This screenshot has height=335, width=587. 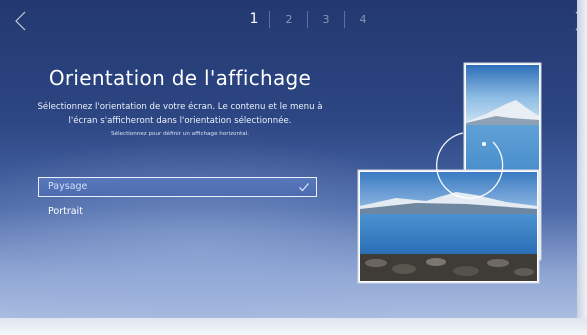 What do you see at coordinates (582, 167) in the screenshot?
I see `screen-bezel-right` at bounding box center [582, 167].